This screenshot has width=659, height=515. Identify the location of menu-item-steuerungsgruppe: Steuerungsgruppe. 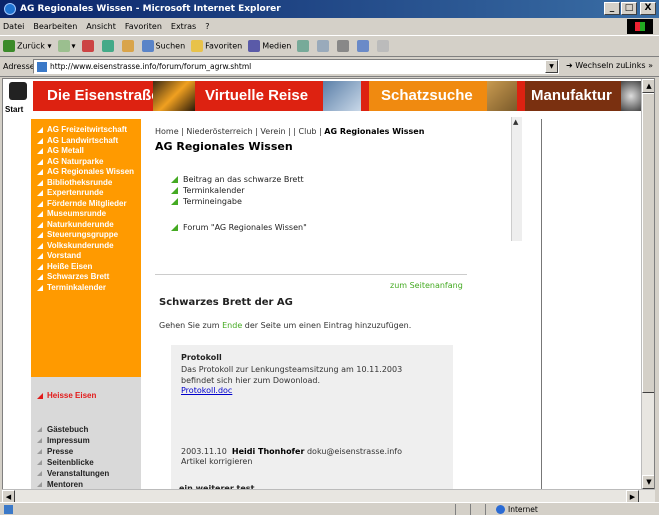
(88, 235).